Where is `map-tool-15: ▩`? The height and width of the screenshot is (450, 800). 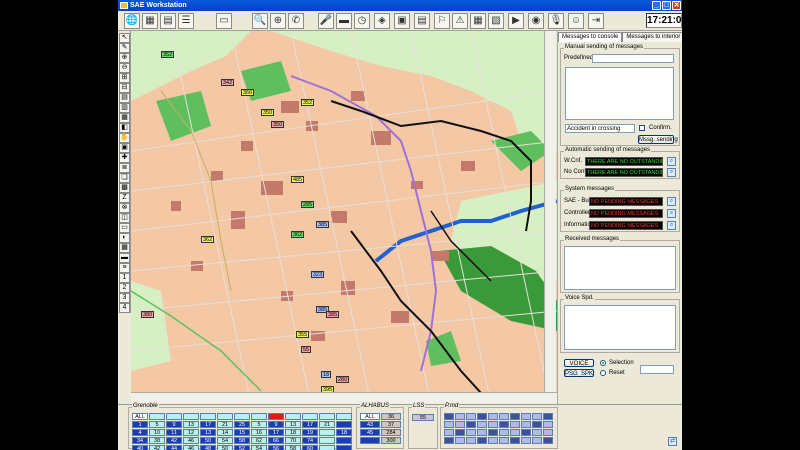 map-tool-15: ▩ is located at coordinates (124, 188).